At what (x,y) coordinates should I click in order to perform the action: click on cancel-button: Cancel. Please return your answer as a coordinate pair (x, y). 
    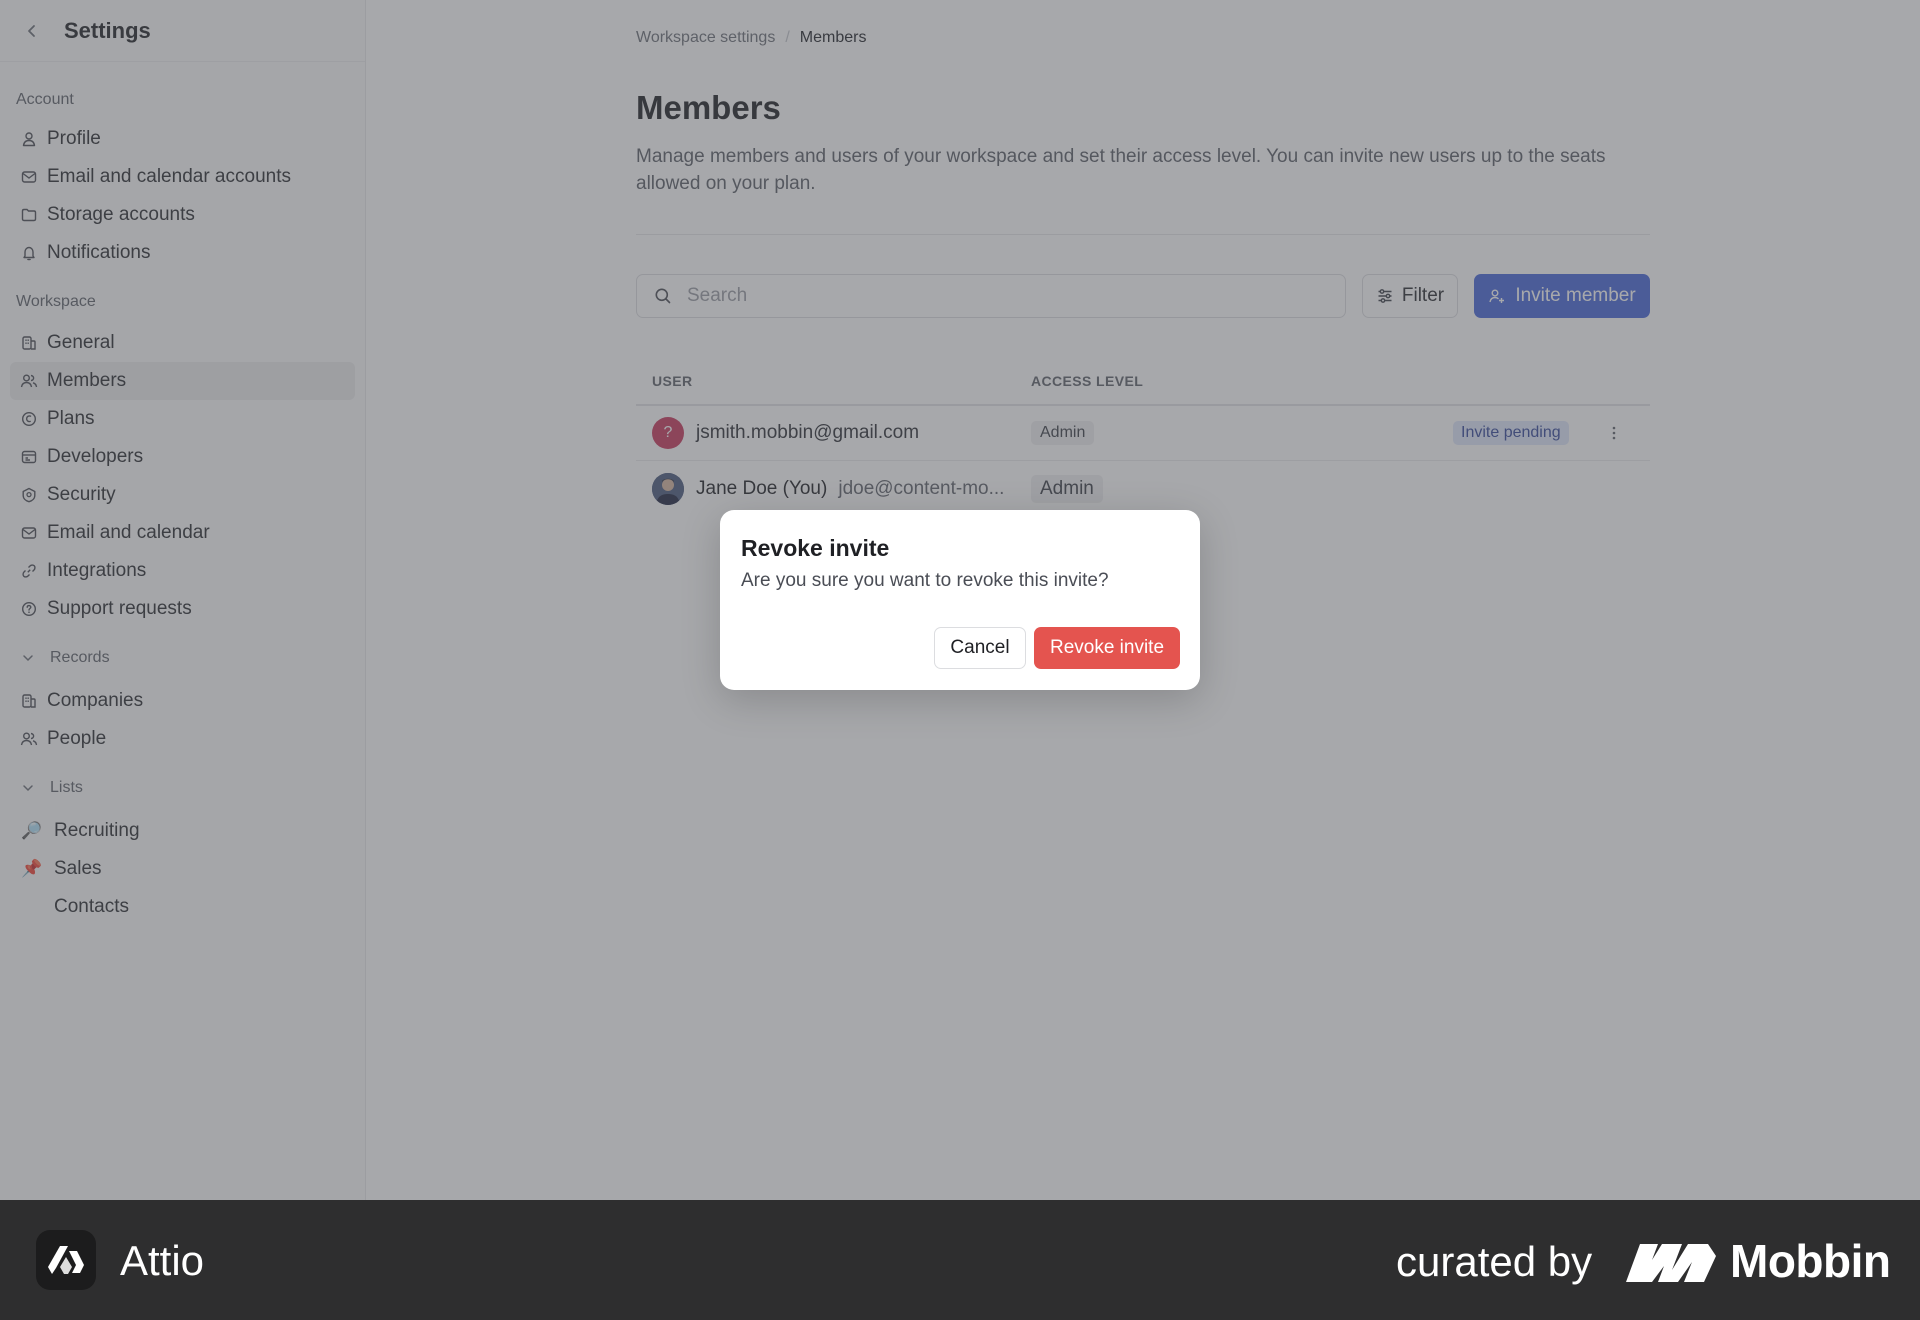
    Looking at the image, I should click on (980, 648).